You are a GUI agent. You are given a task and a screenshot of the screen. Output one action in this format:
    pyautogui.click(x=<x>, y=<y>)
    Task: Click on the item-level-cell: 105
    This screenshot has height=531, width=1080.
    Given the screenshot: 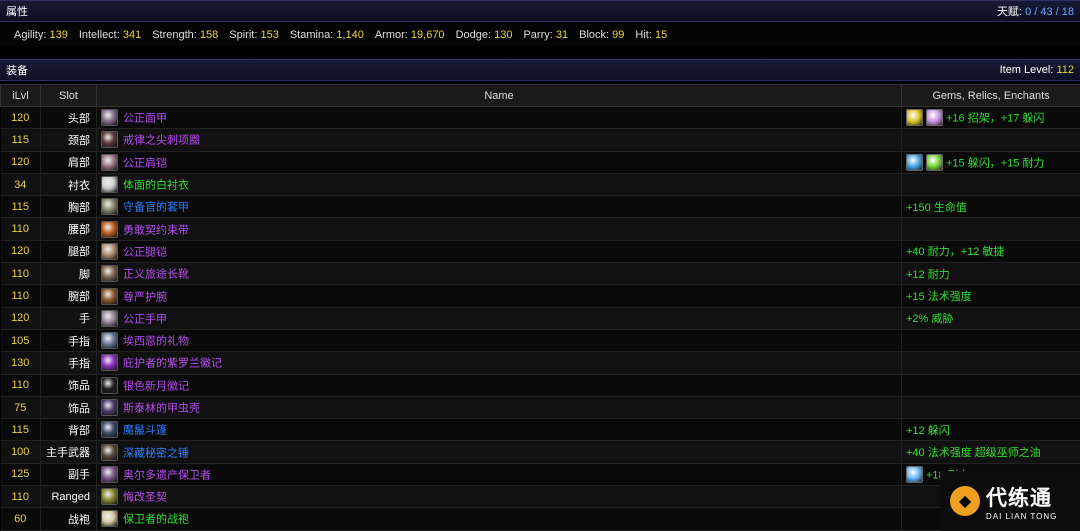 What is the action you would take?
    pyautogui.click(x=20, y=341)
    